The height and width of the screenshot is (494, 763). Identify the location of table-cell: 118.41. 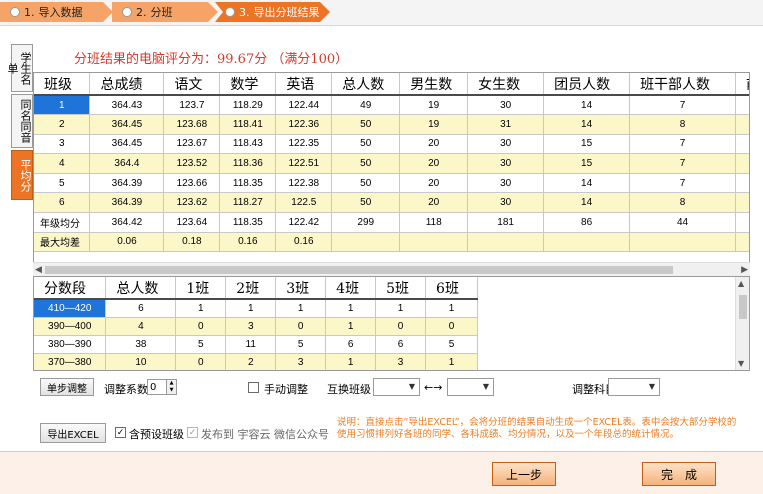
(248, 124).